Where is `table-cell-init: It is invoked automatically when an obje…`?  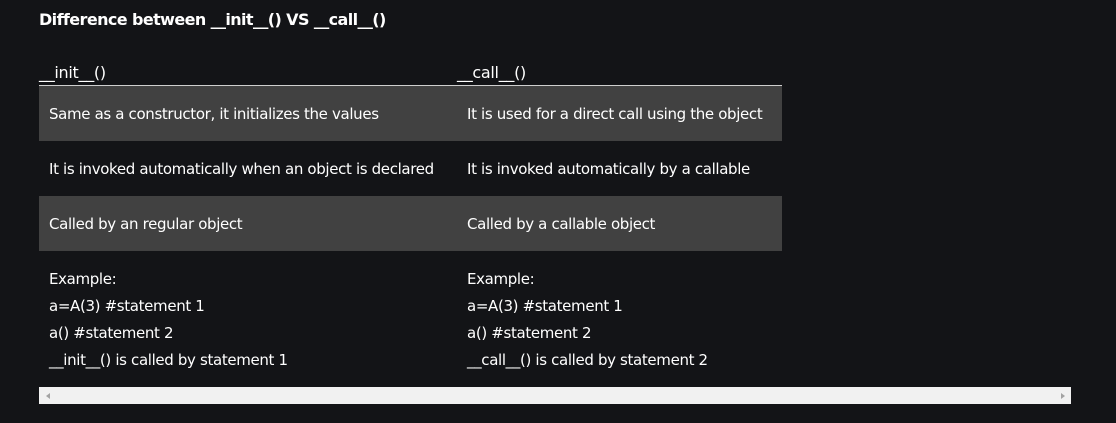
table-cell-init: It is invoked automatically when an obje… is located at coordinates (241, 168).